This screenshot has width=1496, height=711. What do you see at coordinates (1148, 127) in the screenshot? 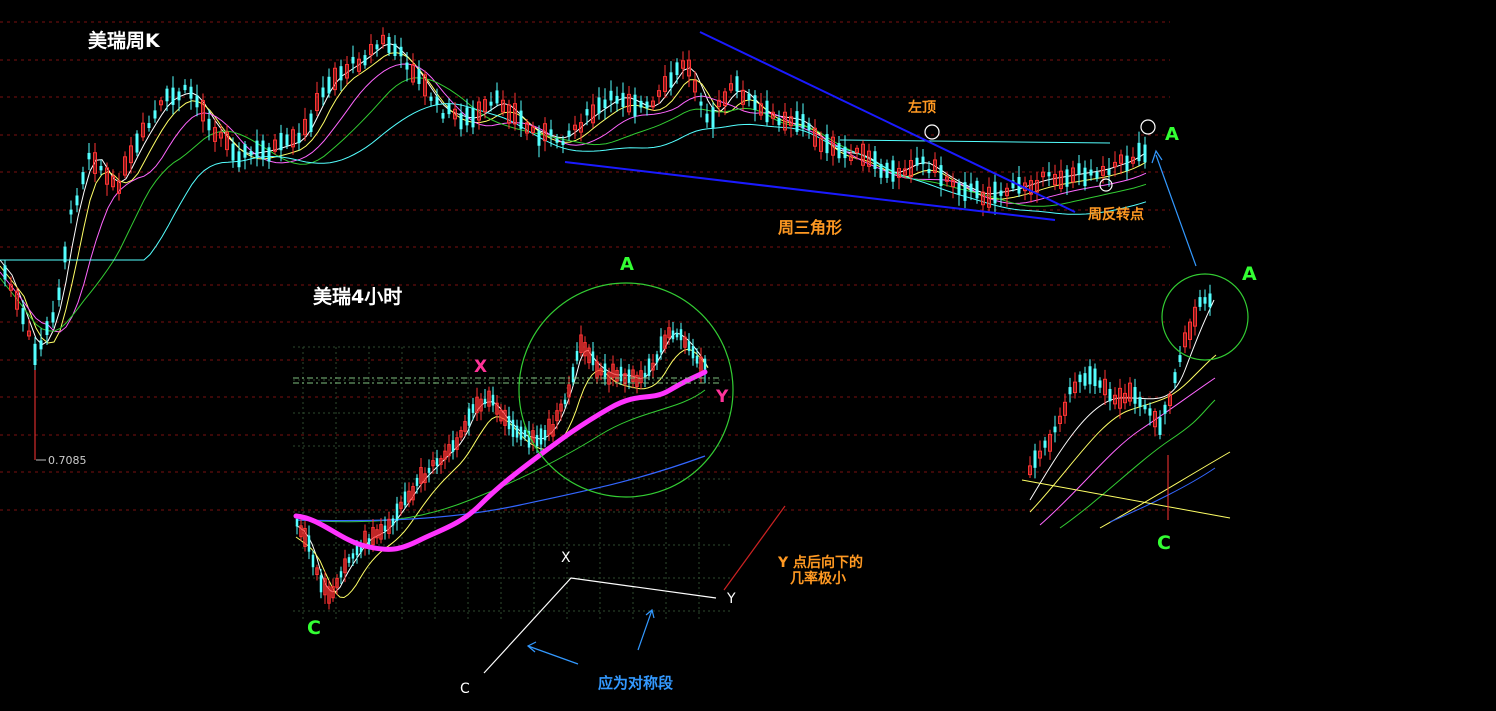
I see `a-circle-weekly` at bounding box center [1148, 127].